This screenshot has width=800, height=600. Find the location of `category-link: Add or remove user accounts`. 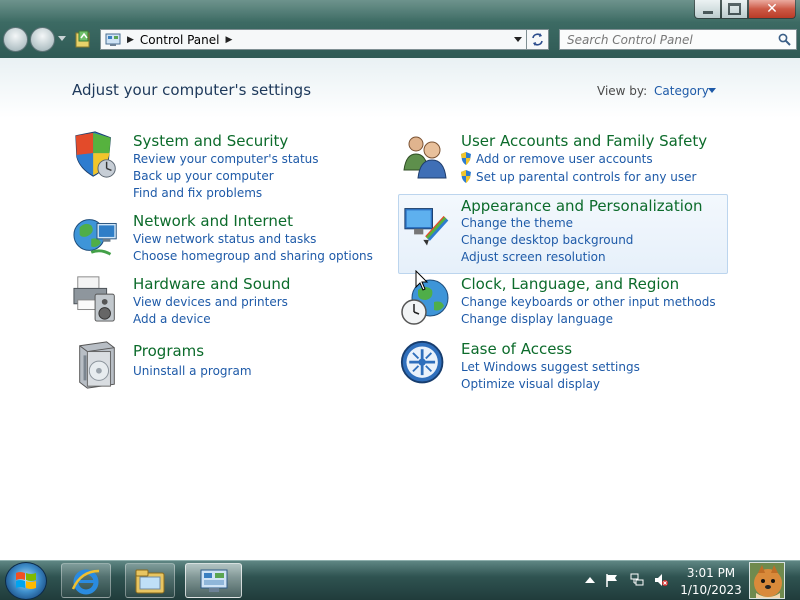

category-link: Add or remove user accounts is located at coordinates (556, 159).